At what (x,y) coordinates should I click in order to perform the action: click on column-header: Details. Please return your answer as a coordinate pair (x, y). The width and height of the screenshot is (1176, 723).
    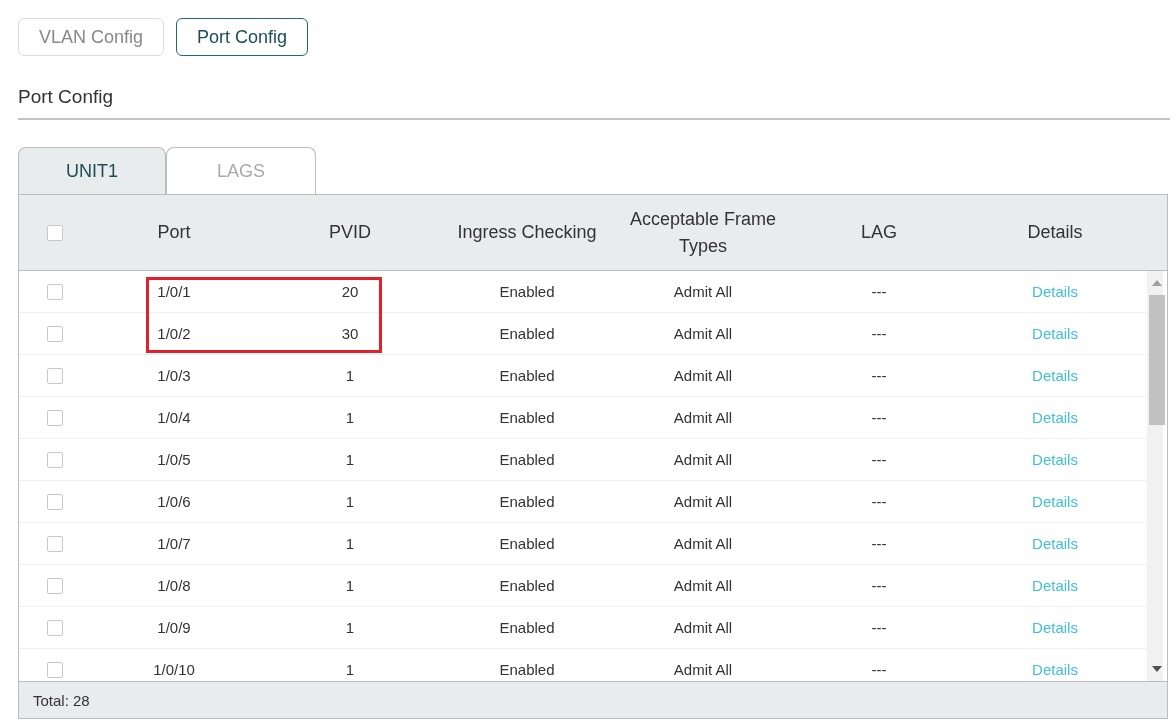
    Looking at the image, I should click on (1055, 232).